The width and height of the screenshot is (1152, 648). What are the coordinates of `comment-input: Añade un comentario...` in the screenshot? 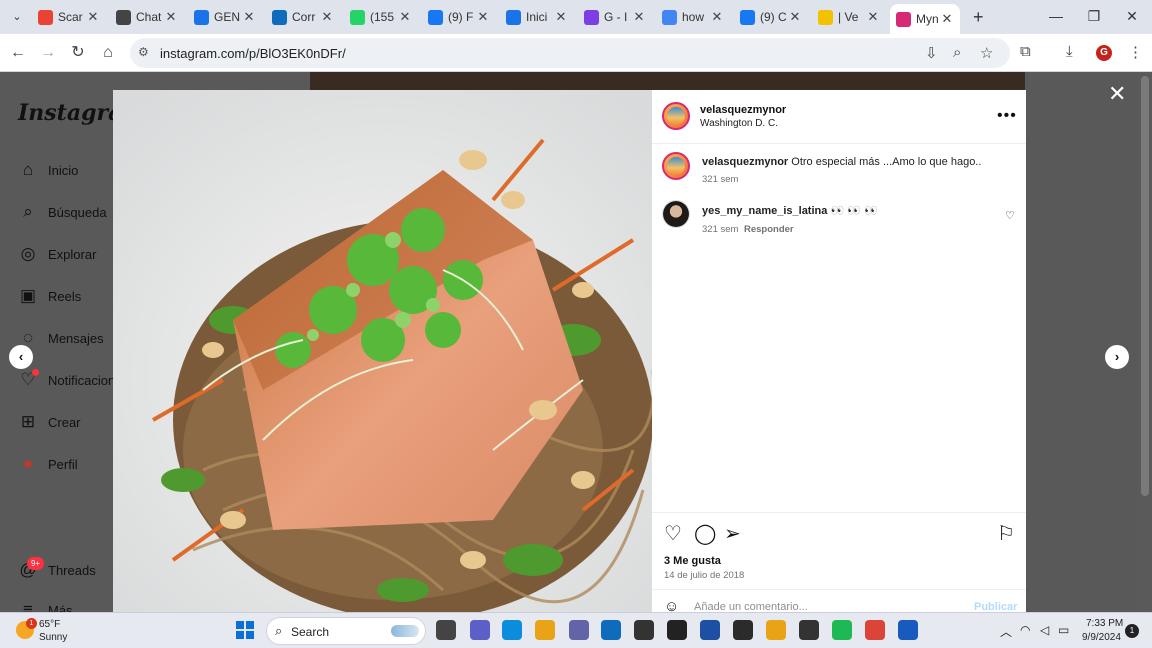 It's located at (751, 606).